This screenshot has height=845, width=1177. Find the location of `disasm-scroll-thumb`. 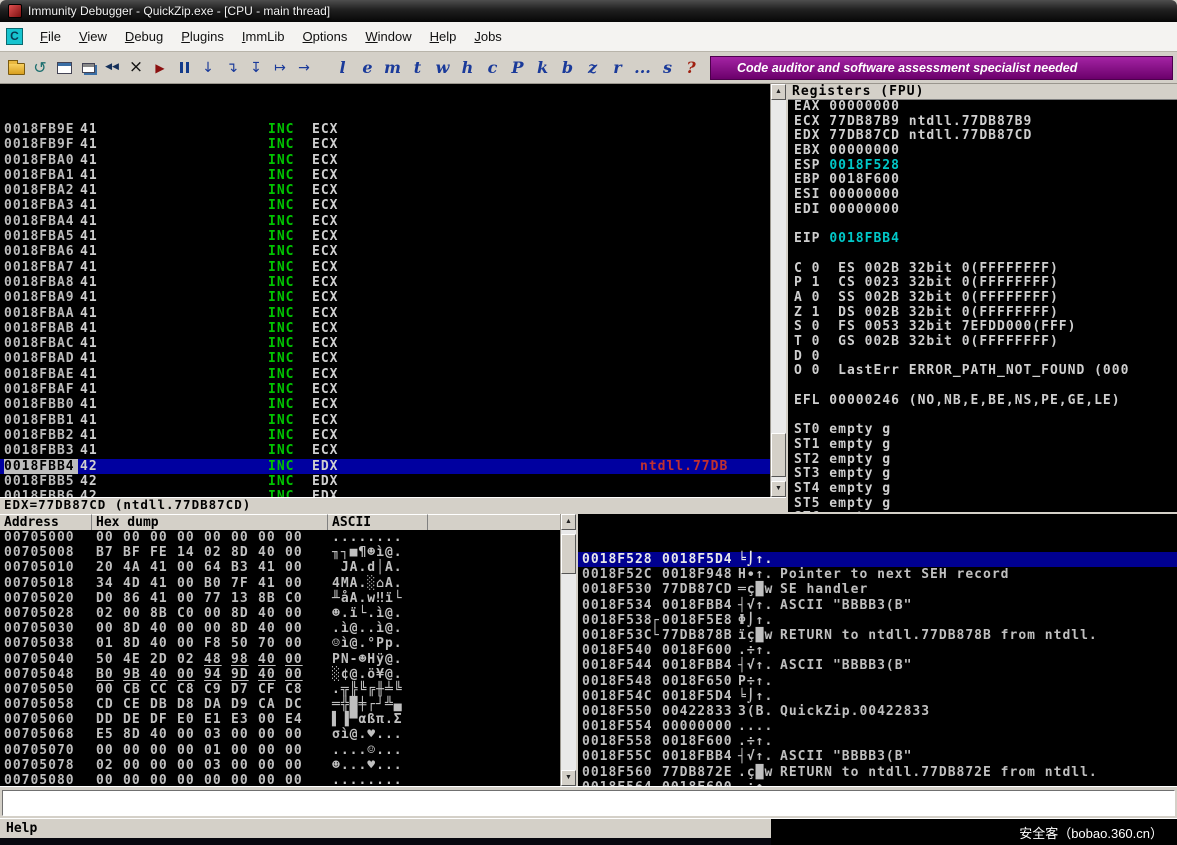

disasm-scroll-thumb is located at coordinates (778, 455).